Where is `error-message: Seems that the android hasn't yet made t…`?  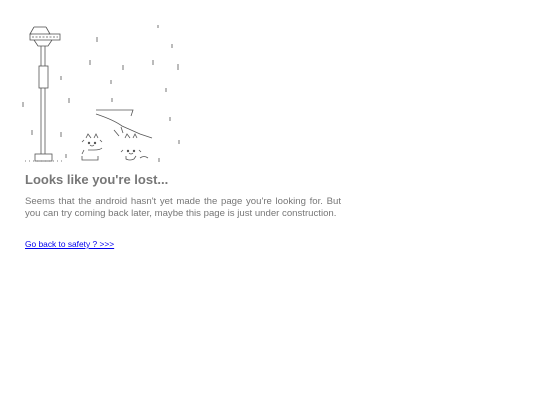 error-message: Seems that the android hasn't yet made t… is located at coordinates (183, 207).